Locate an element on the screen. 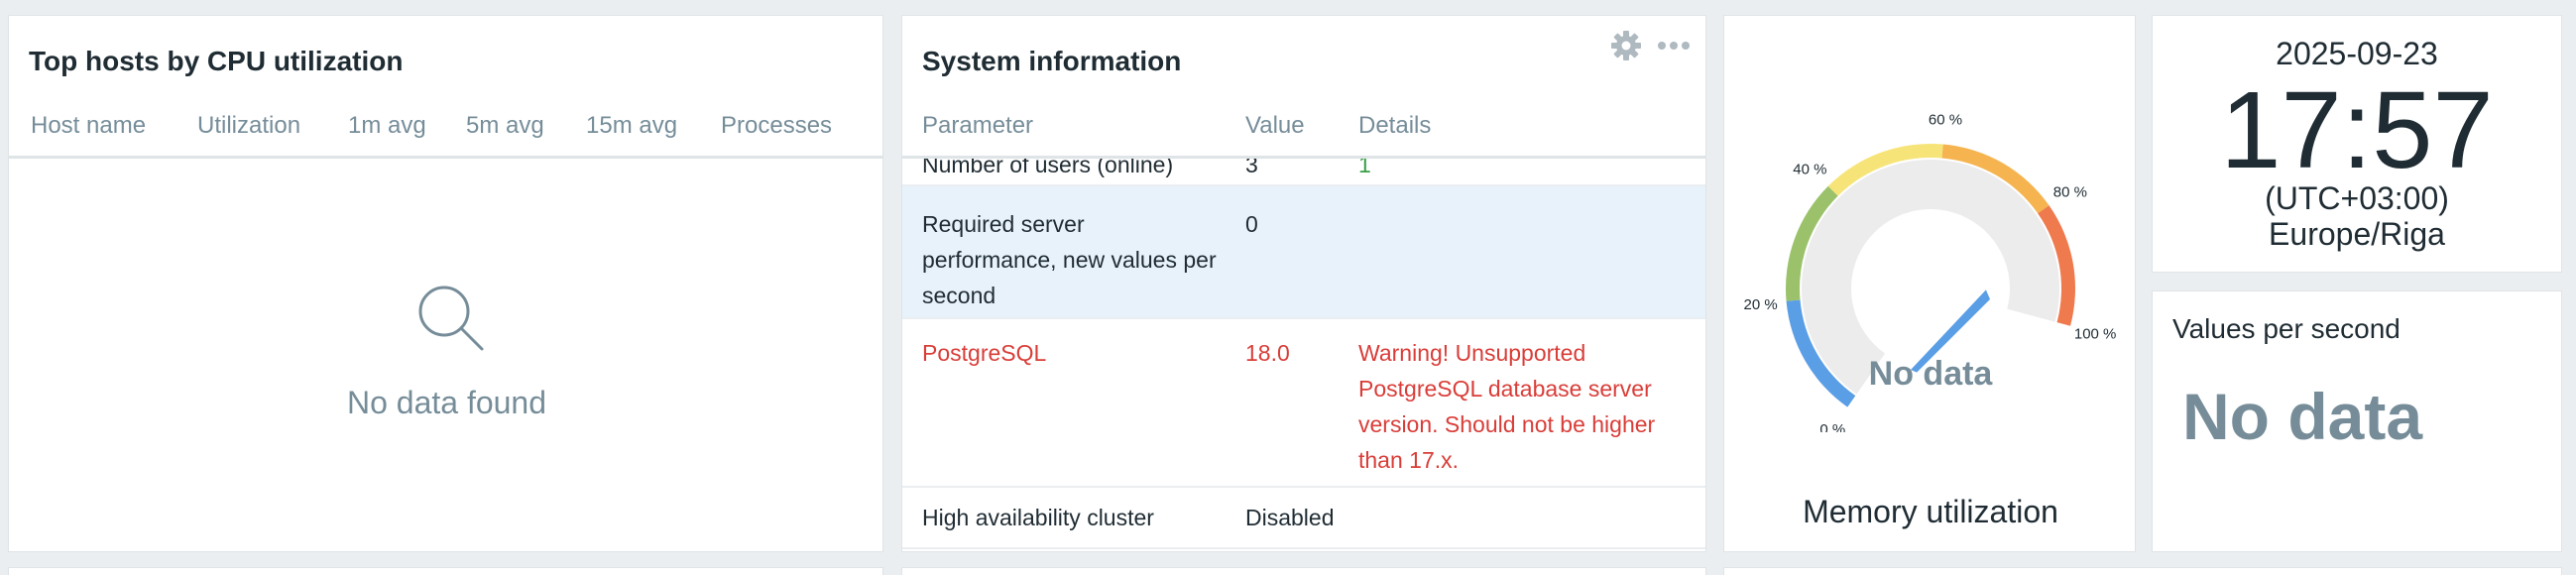 The width and height of the screenshot is (2576, 575). column-header-15m-avg: 15m avg is located at coordinates (631, 126).